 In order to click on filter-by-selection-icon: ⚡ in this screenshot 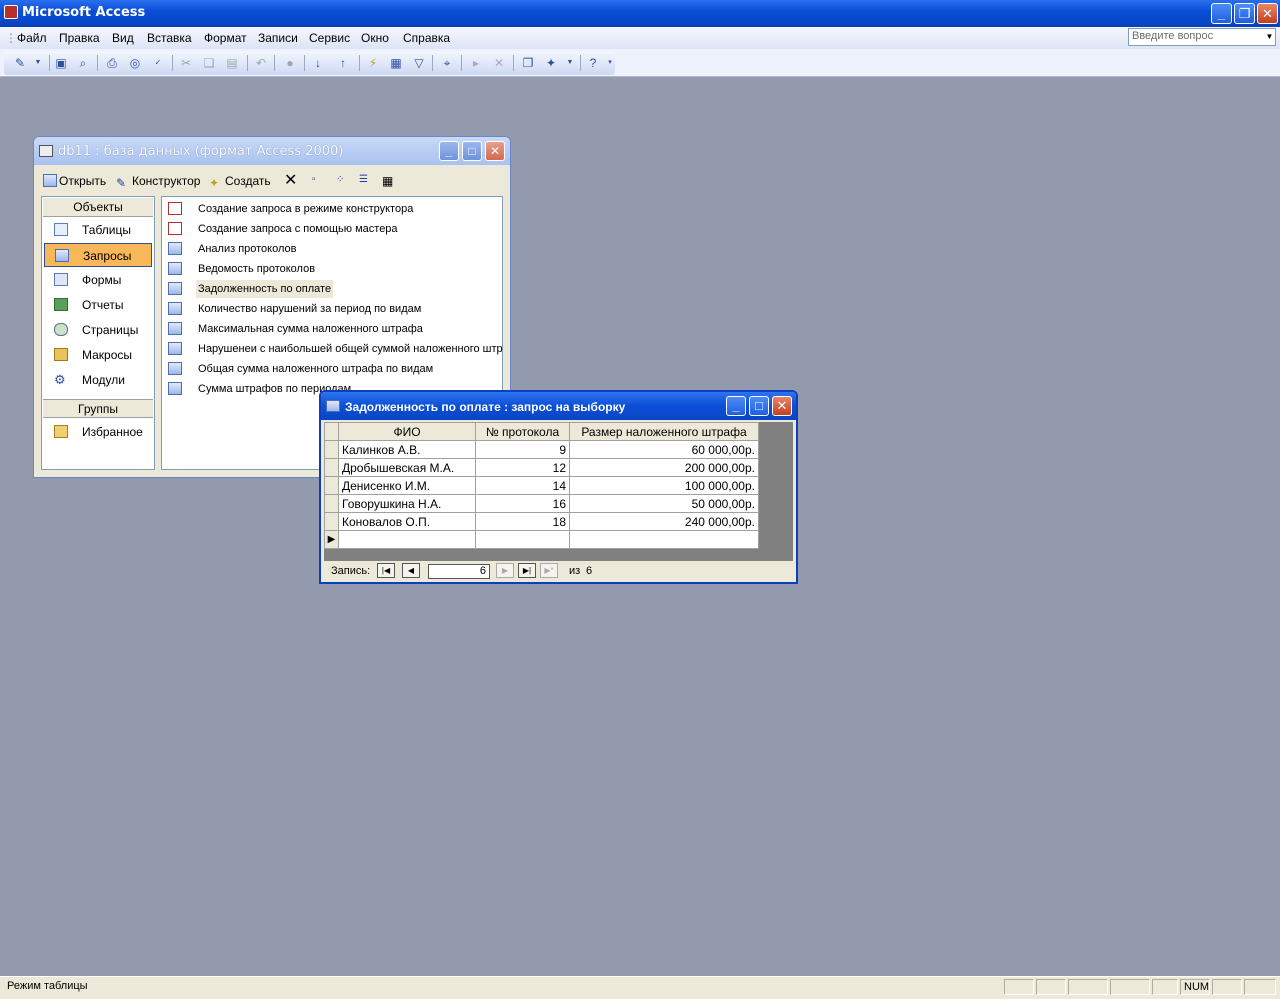, I will do `click(373, 63)`.